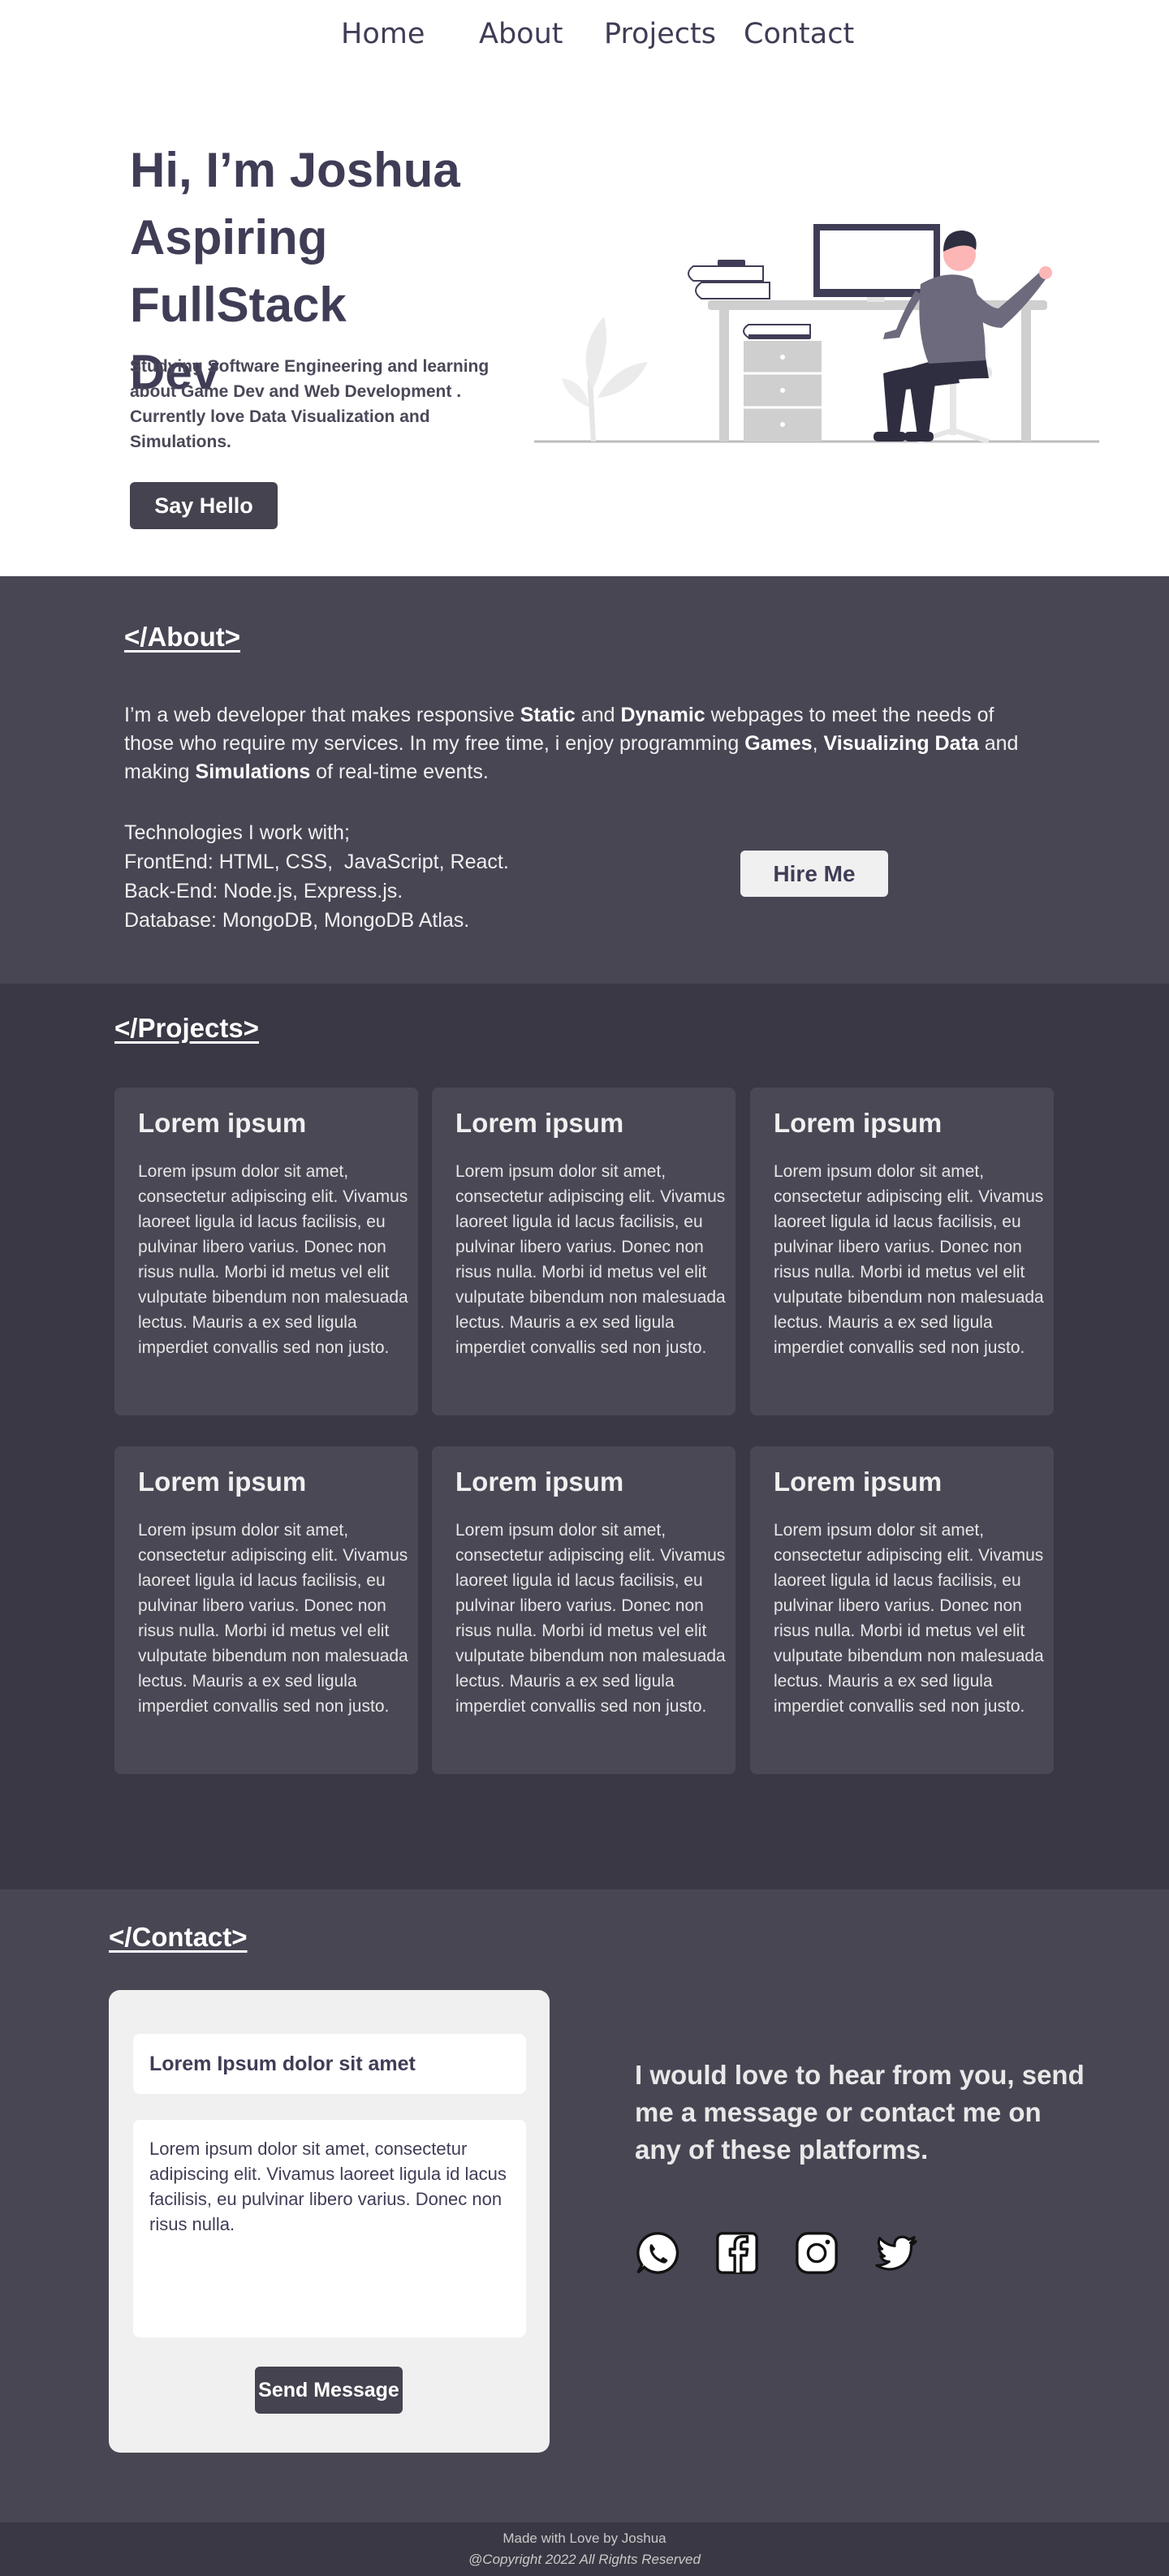 Image resolution: width=1169 pixels, height=2576 pixels. I want to click on about-text: and, so click(598, 715).